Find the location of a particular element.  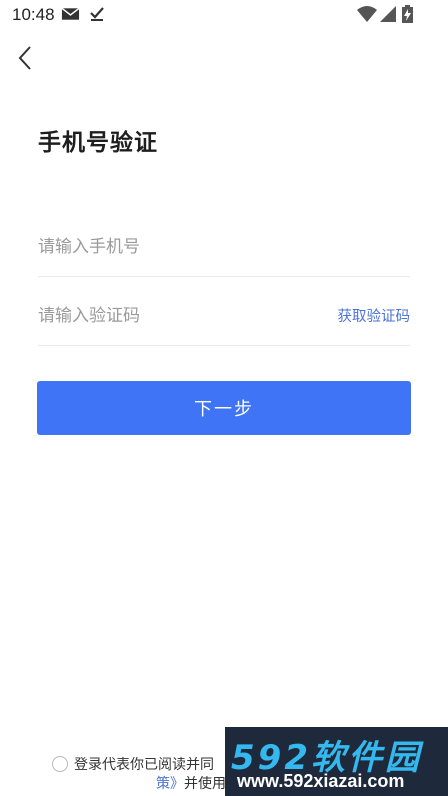

agreement-text: 登录代表你已阅读并同 is located at coordinates (144, 765).